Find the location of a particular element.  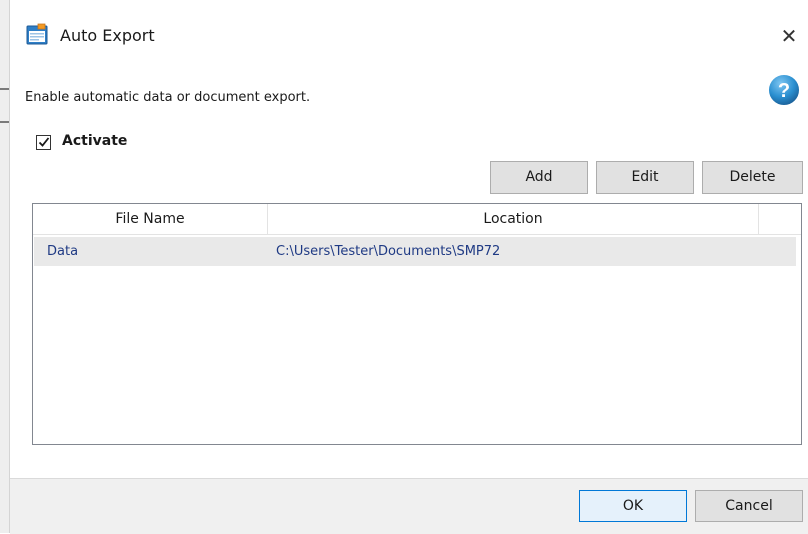

column-header-file-name: File Name is located at coordinates (150, 219).